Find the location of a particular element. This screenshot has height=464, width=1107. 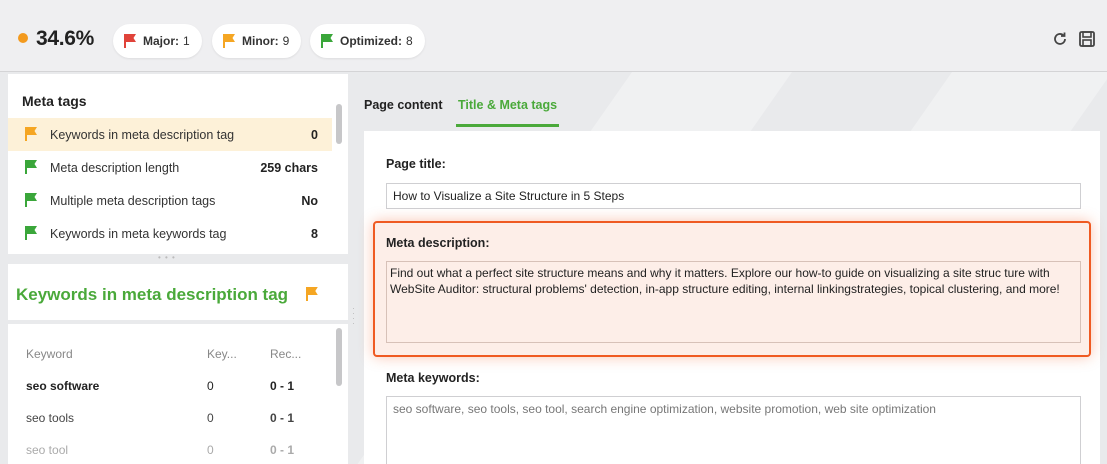

list-item: Keywords in meta description tag 0 is located at coordinates (170, 134).